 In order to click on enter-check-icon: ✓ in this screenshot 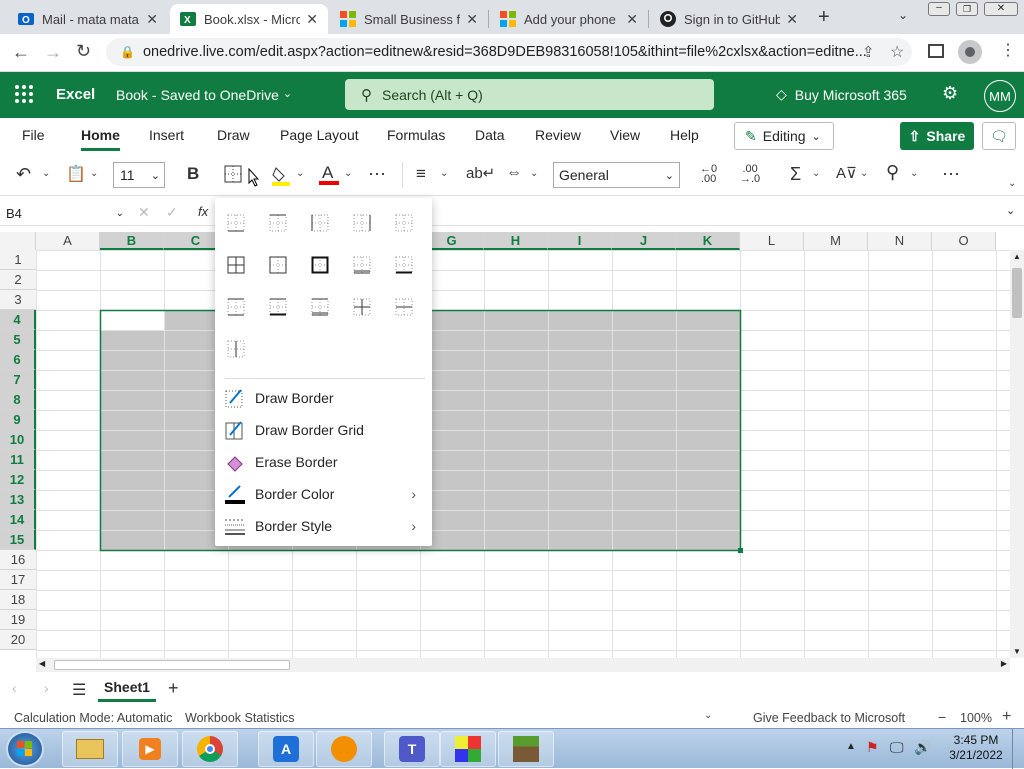, I will do `click(172, 212)`.